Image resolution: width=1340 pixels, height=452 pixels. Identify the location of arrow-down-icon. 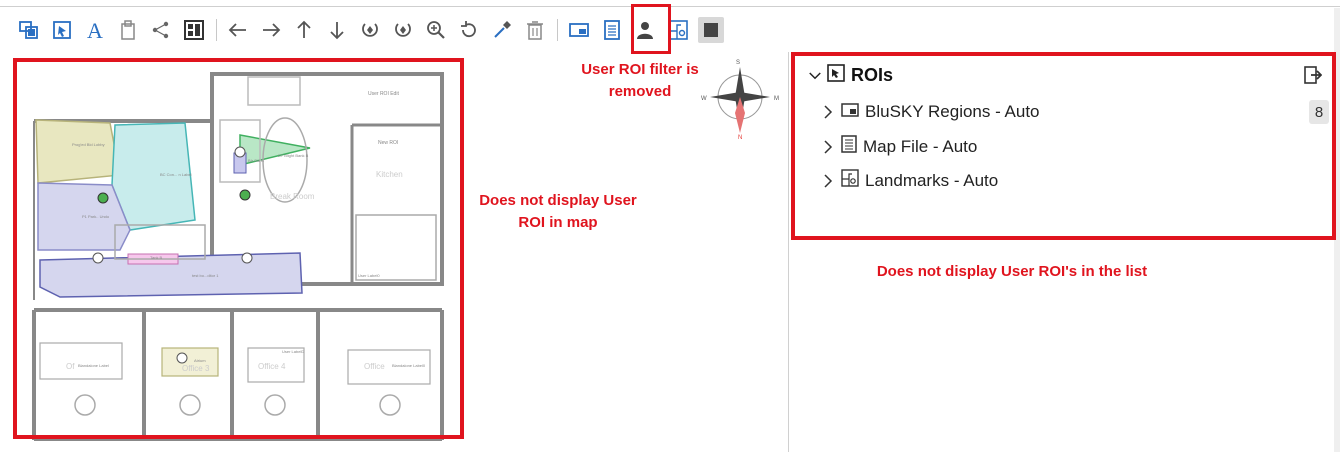
(337, 30).